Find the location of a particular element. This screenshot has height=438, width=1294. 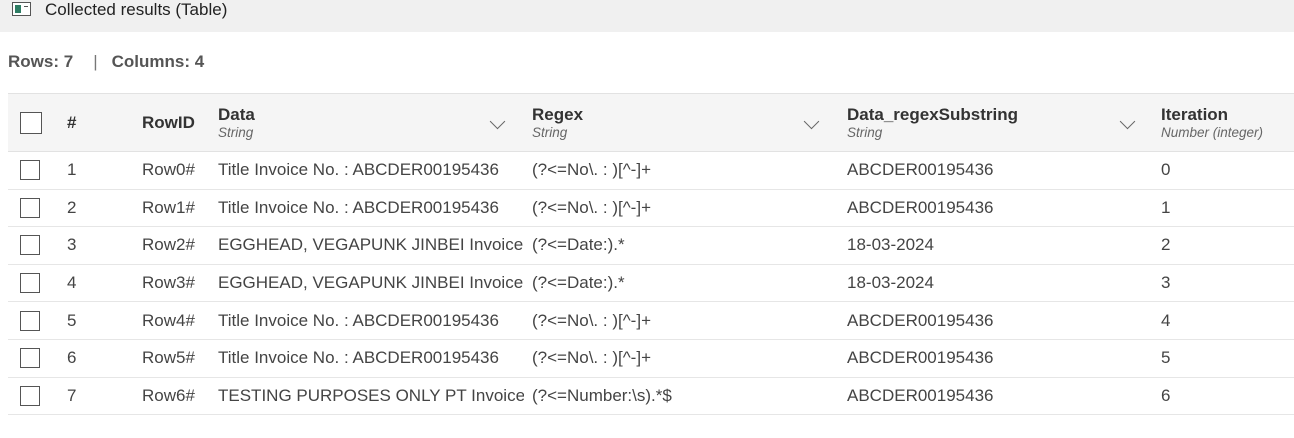

header-regex-name: Regex is located at coordinates (558, 114).